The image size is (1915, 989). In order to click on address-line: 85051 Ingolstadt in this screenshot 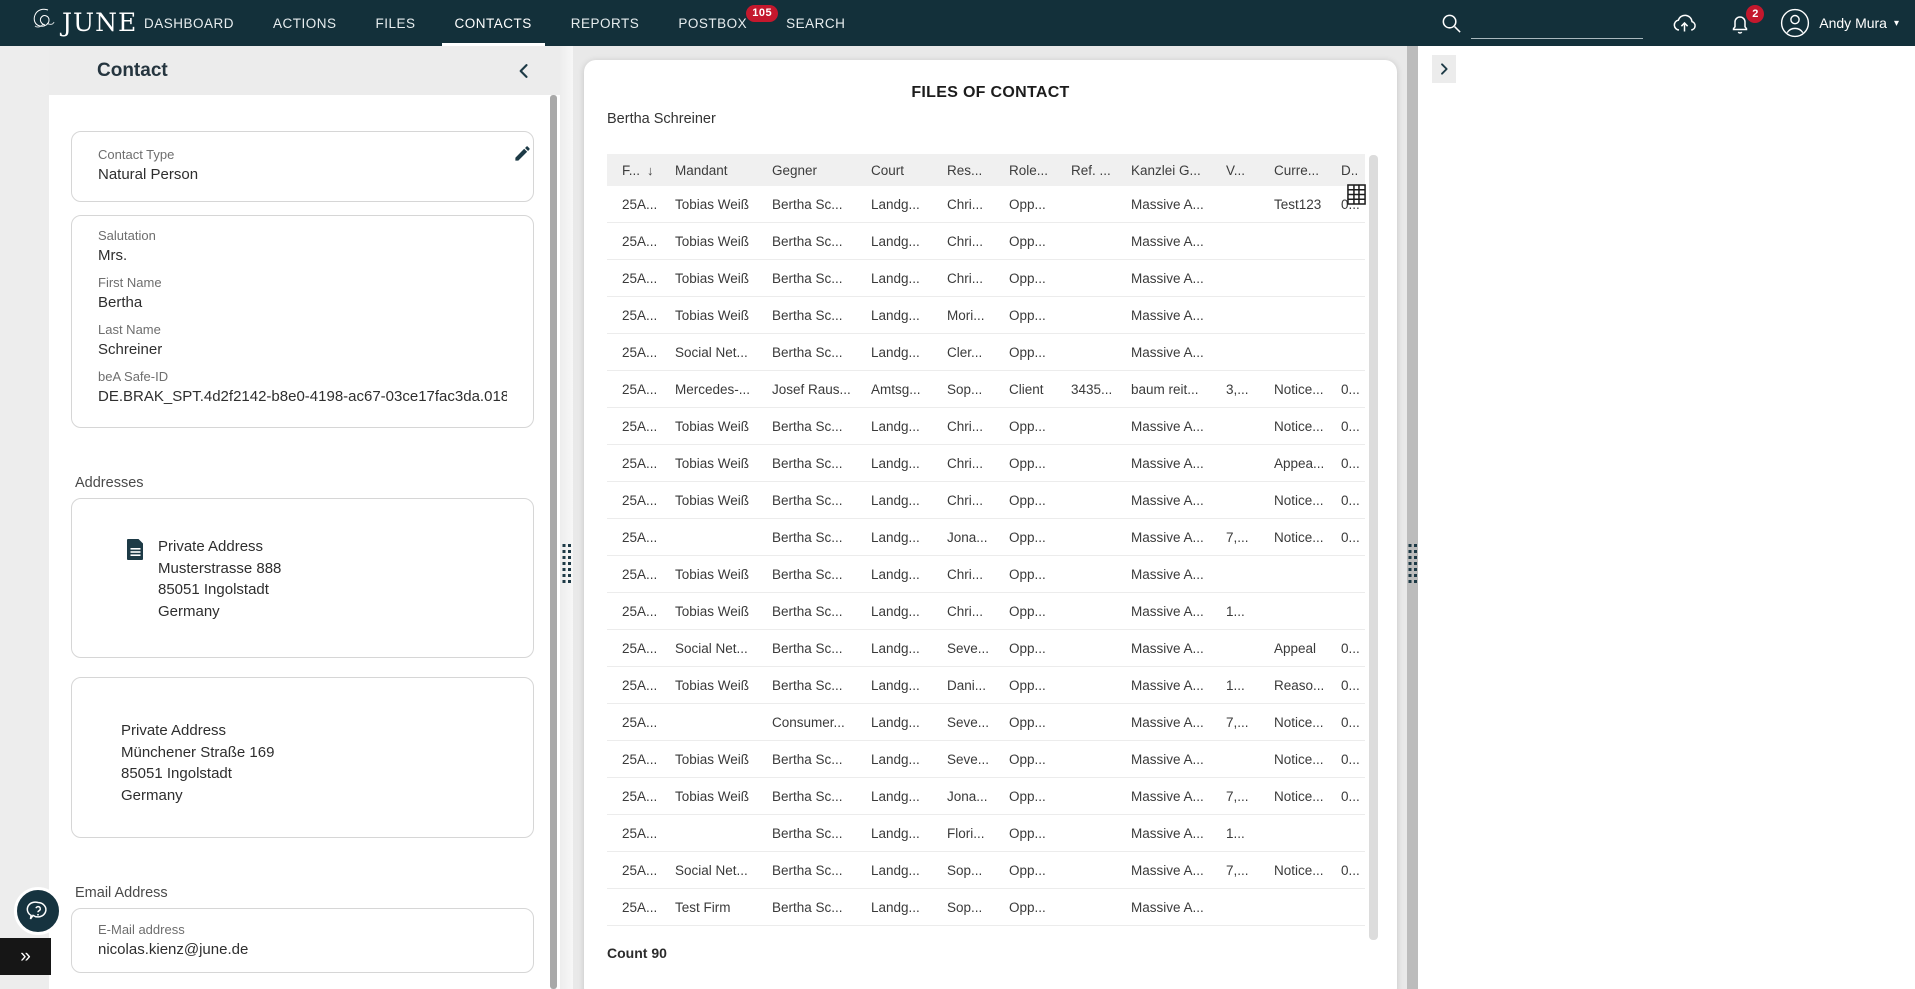, I will do `click(176, 773)`.